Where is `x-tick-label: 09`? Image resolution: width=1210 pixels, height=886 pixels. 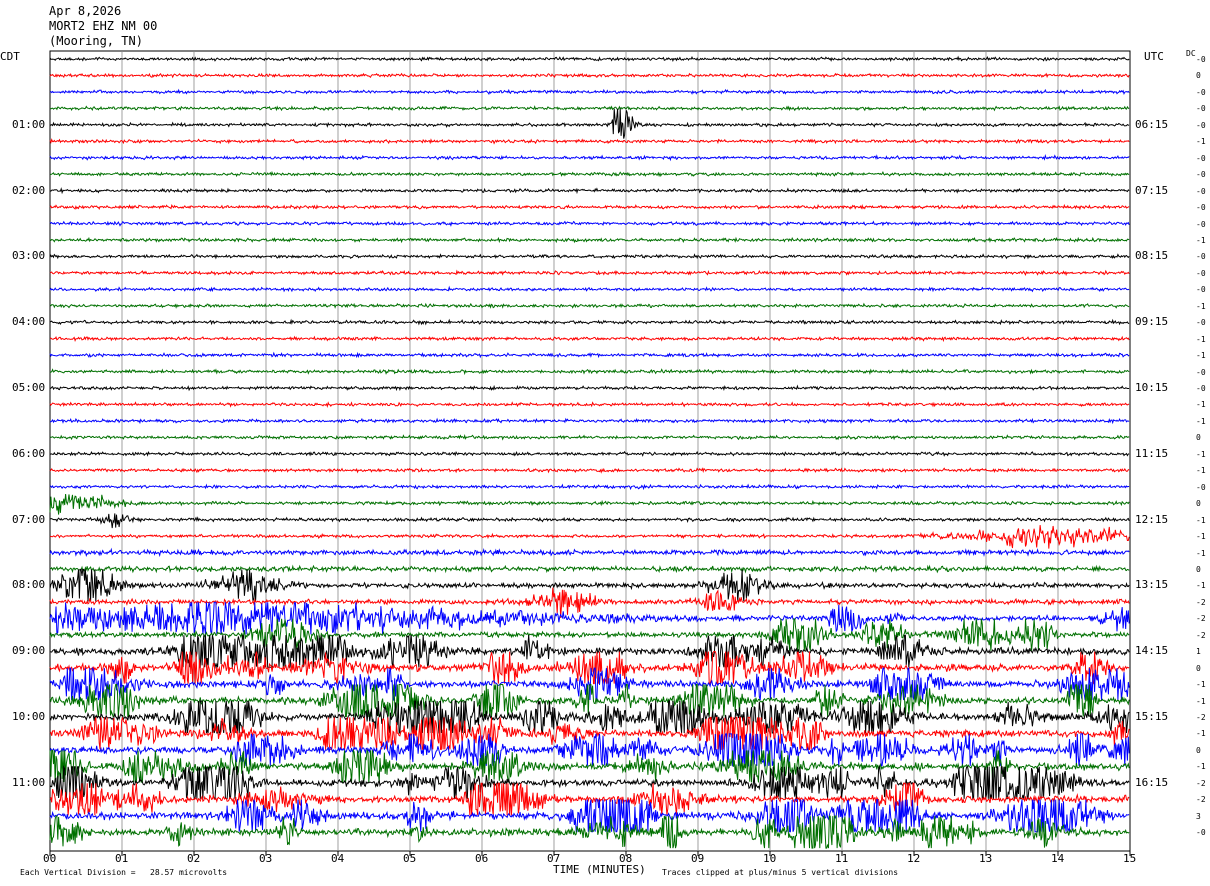 x-tick-label: 09 is located at coordinates (698, 858).